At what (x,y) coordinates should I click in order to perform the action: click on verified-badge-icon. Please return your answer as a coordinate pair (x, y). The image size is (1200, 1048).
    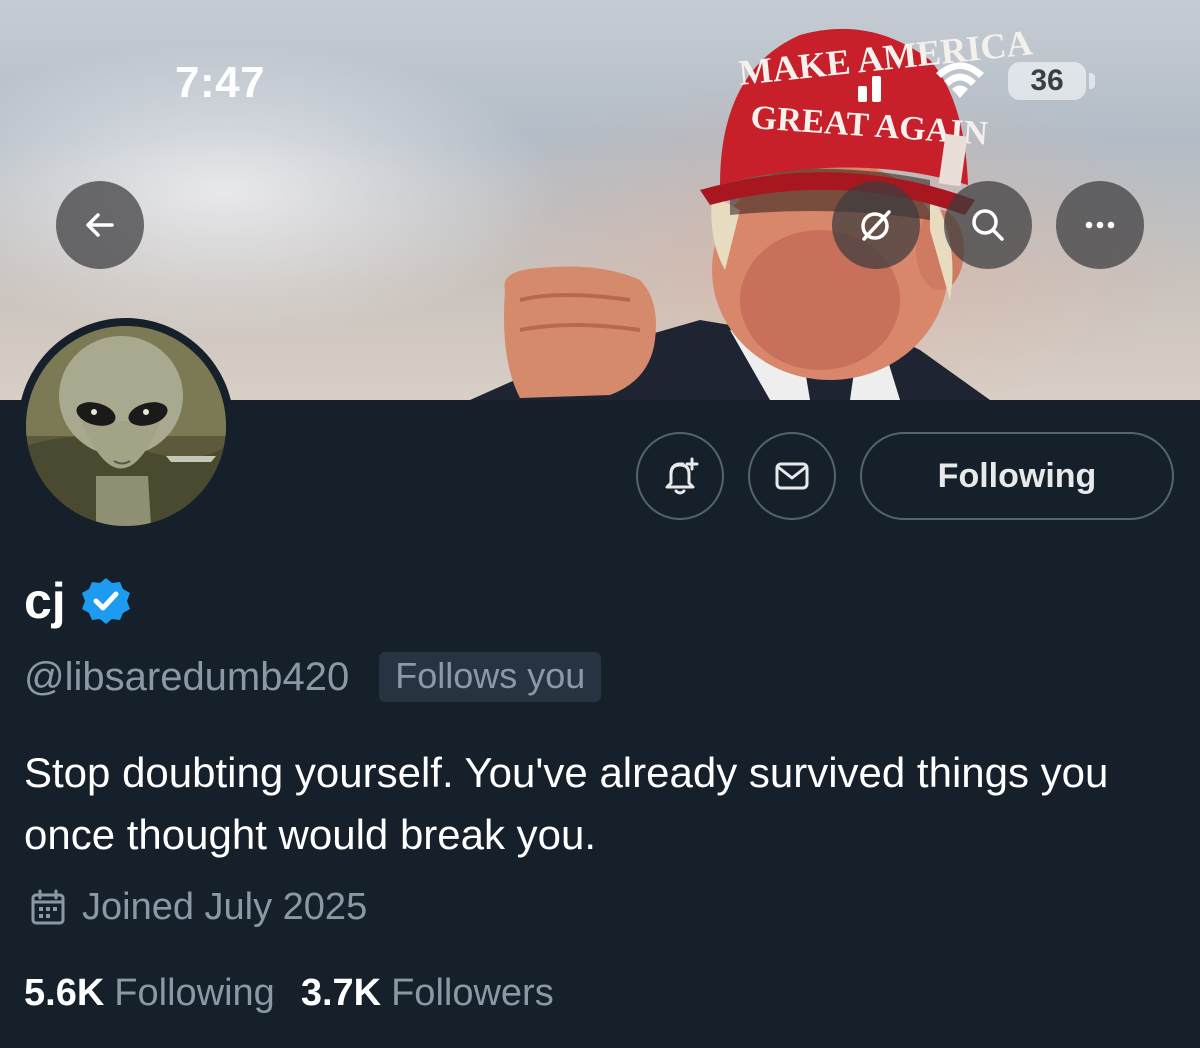
    Looking at the image, I should click on (106, 601).